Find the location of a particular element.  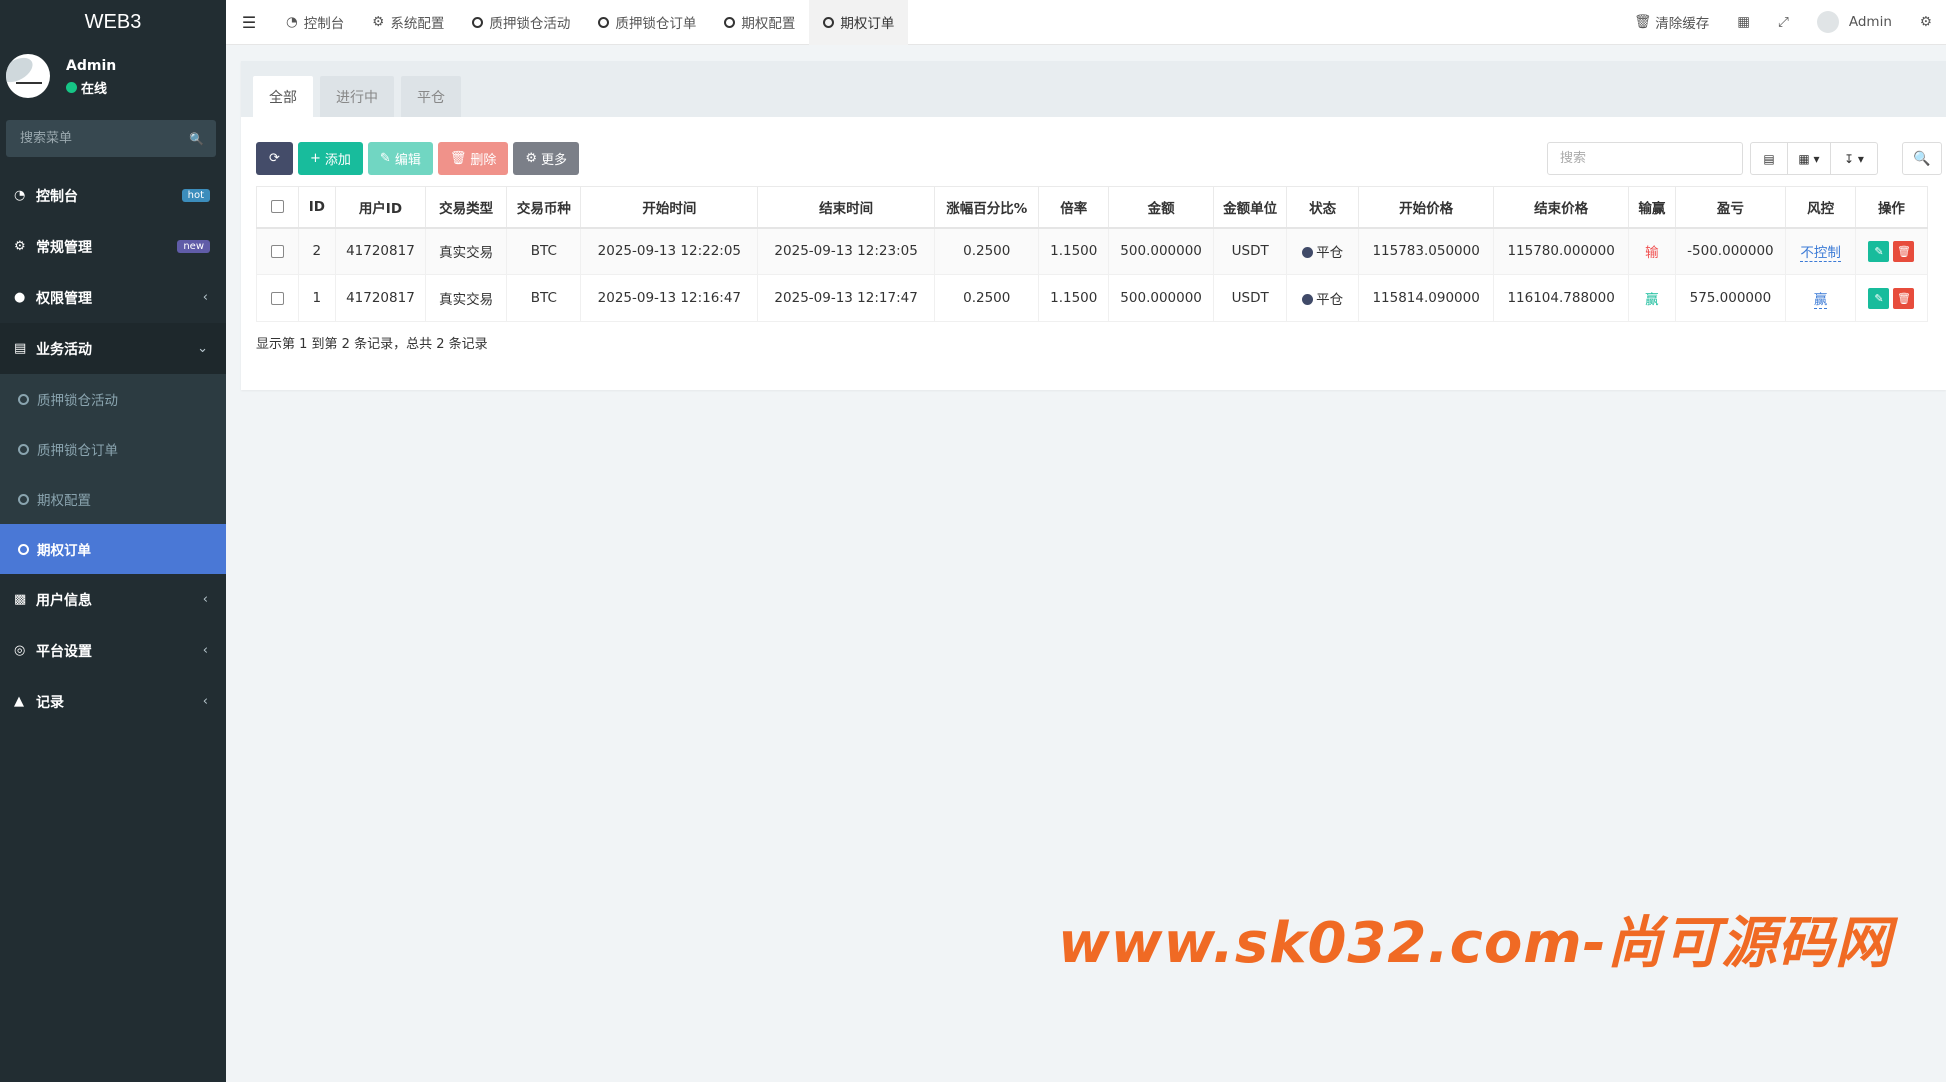

sidebar-subitem-staking-orders: 质押锁仓订单 is located at coordinates (113, 449).